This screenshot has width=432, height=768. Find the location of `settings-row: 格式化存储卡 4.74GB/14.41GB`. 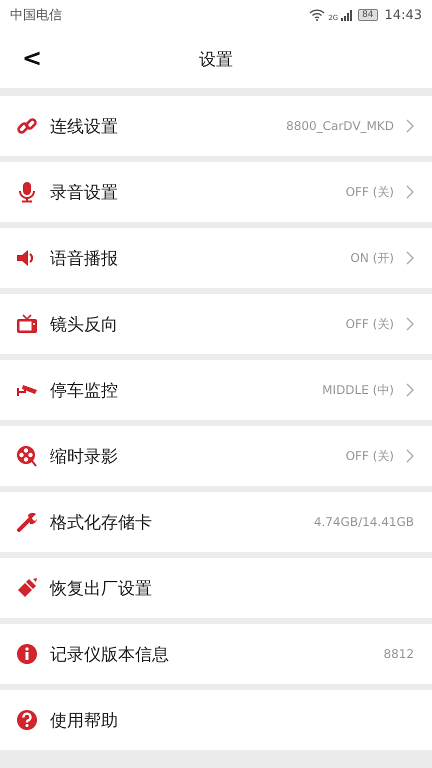

settings-row: 格式化存储卡 4.74GB/14.41GB is located at coordinates (216, 522).